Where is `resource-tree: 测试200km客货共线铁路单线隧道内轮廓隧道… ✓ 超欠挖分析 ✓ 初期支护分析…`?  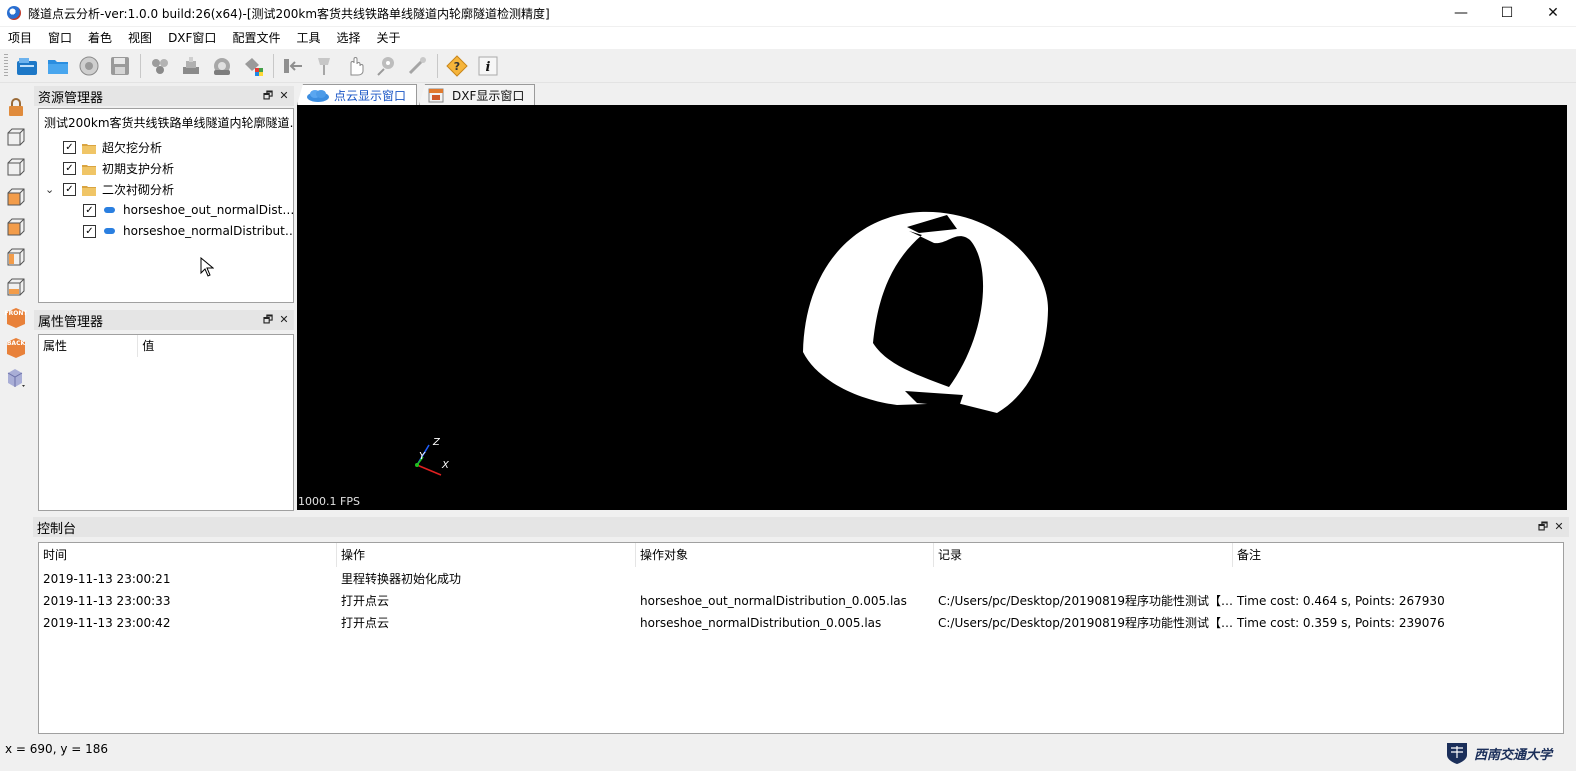 resource-tree: 测试200km客货共线铁路单线隧道内轮廓隧道… ✓ 超欠挖分析 ✓ 初期支护分析… is located at coordinates (166, 205).